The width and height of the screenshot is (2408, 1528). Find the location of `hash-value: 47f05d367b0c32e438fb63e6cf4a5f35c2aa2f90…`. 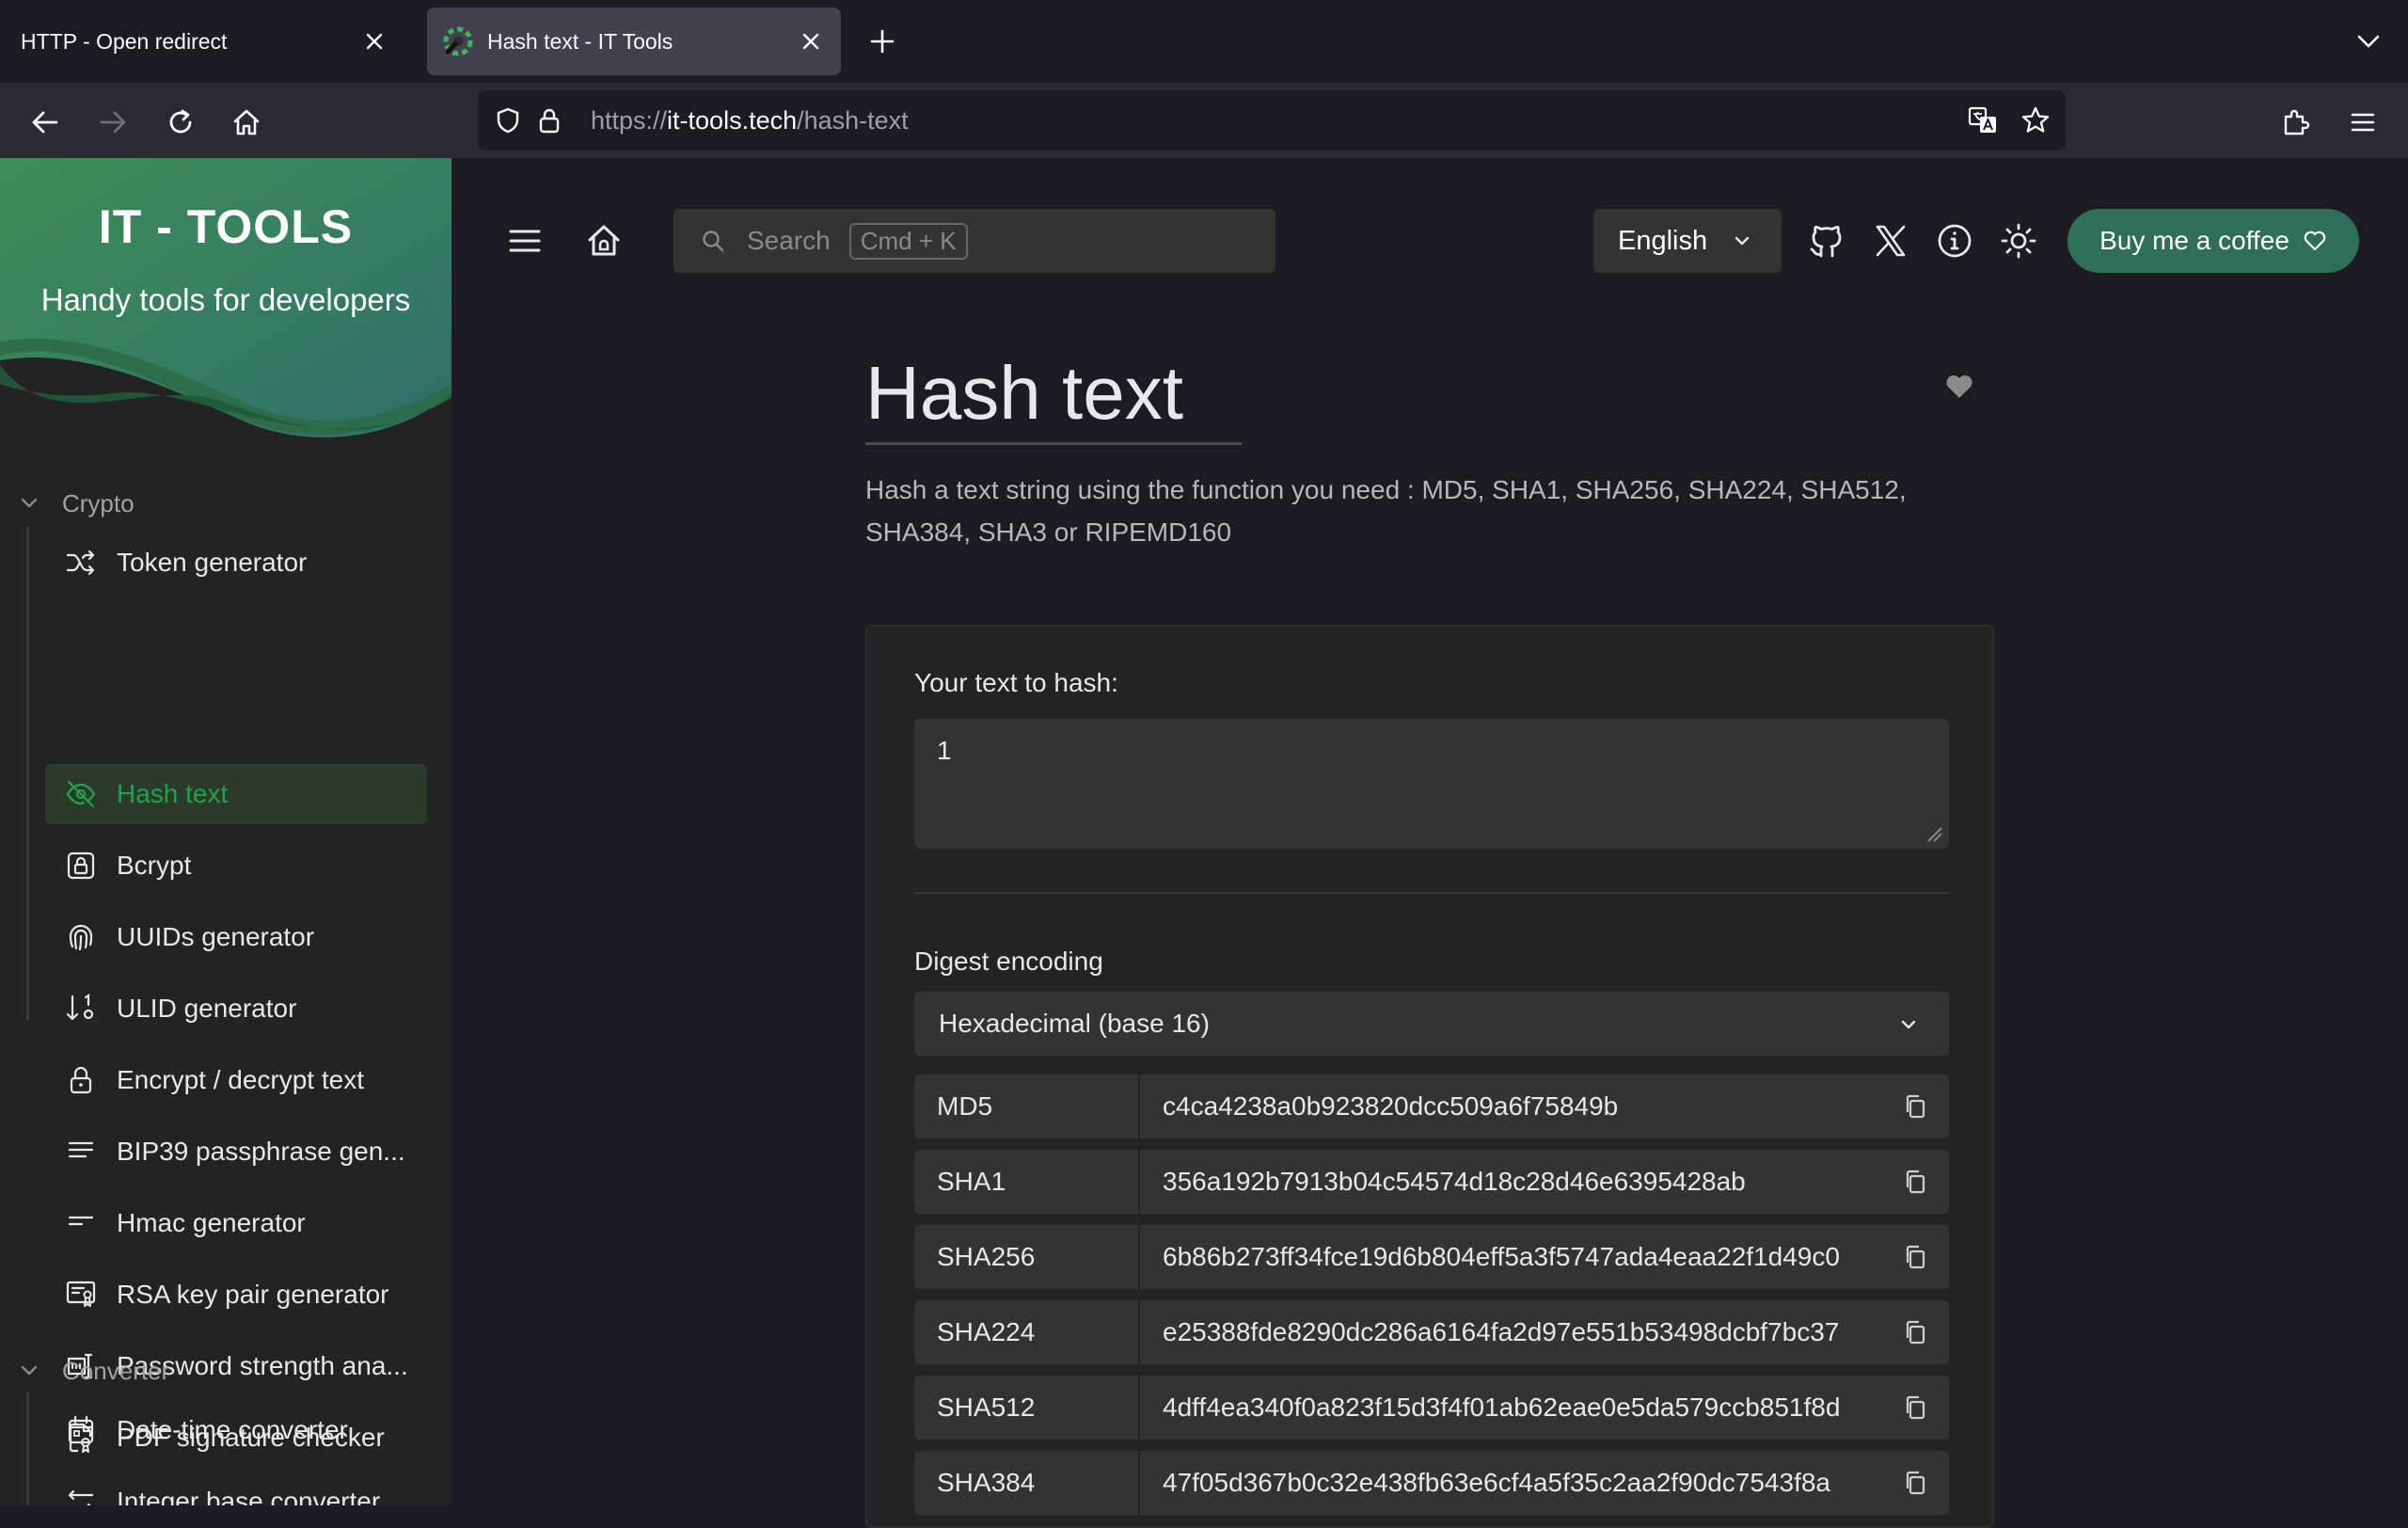

hash-value: 47f05d367b0c32e438fb63e6cf4a5f35c2aa2f90… is located at coordinates (1496, 1482).